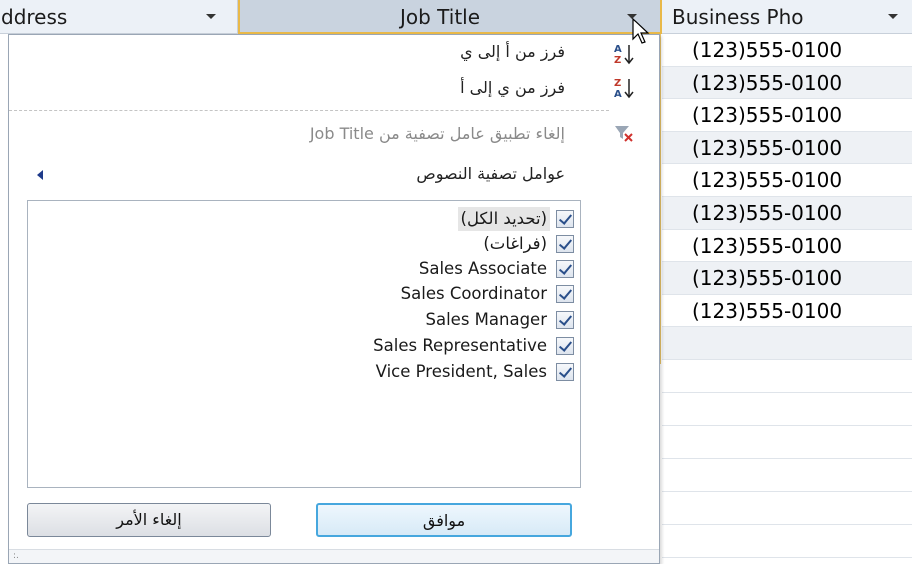 Image resolution: width=912 pixels, height=564 pixels. I want to click on list-item-label: (فراغات), so click(515, 243).